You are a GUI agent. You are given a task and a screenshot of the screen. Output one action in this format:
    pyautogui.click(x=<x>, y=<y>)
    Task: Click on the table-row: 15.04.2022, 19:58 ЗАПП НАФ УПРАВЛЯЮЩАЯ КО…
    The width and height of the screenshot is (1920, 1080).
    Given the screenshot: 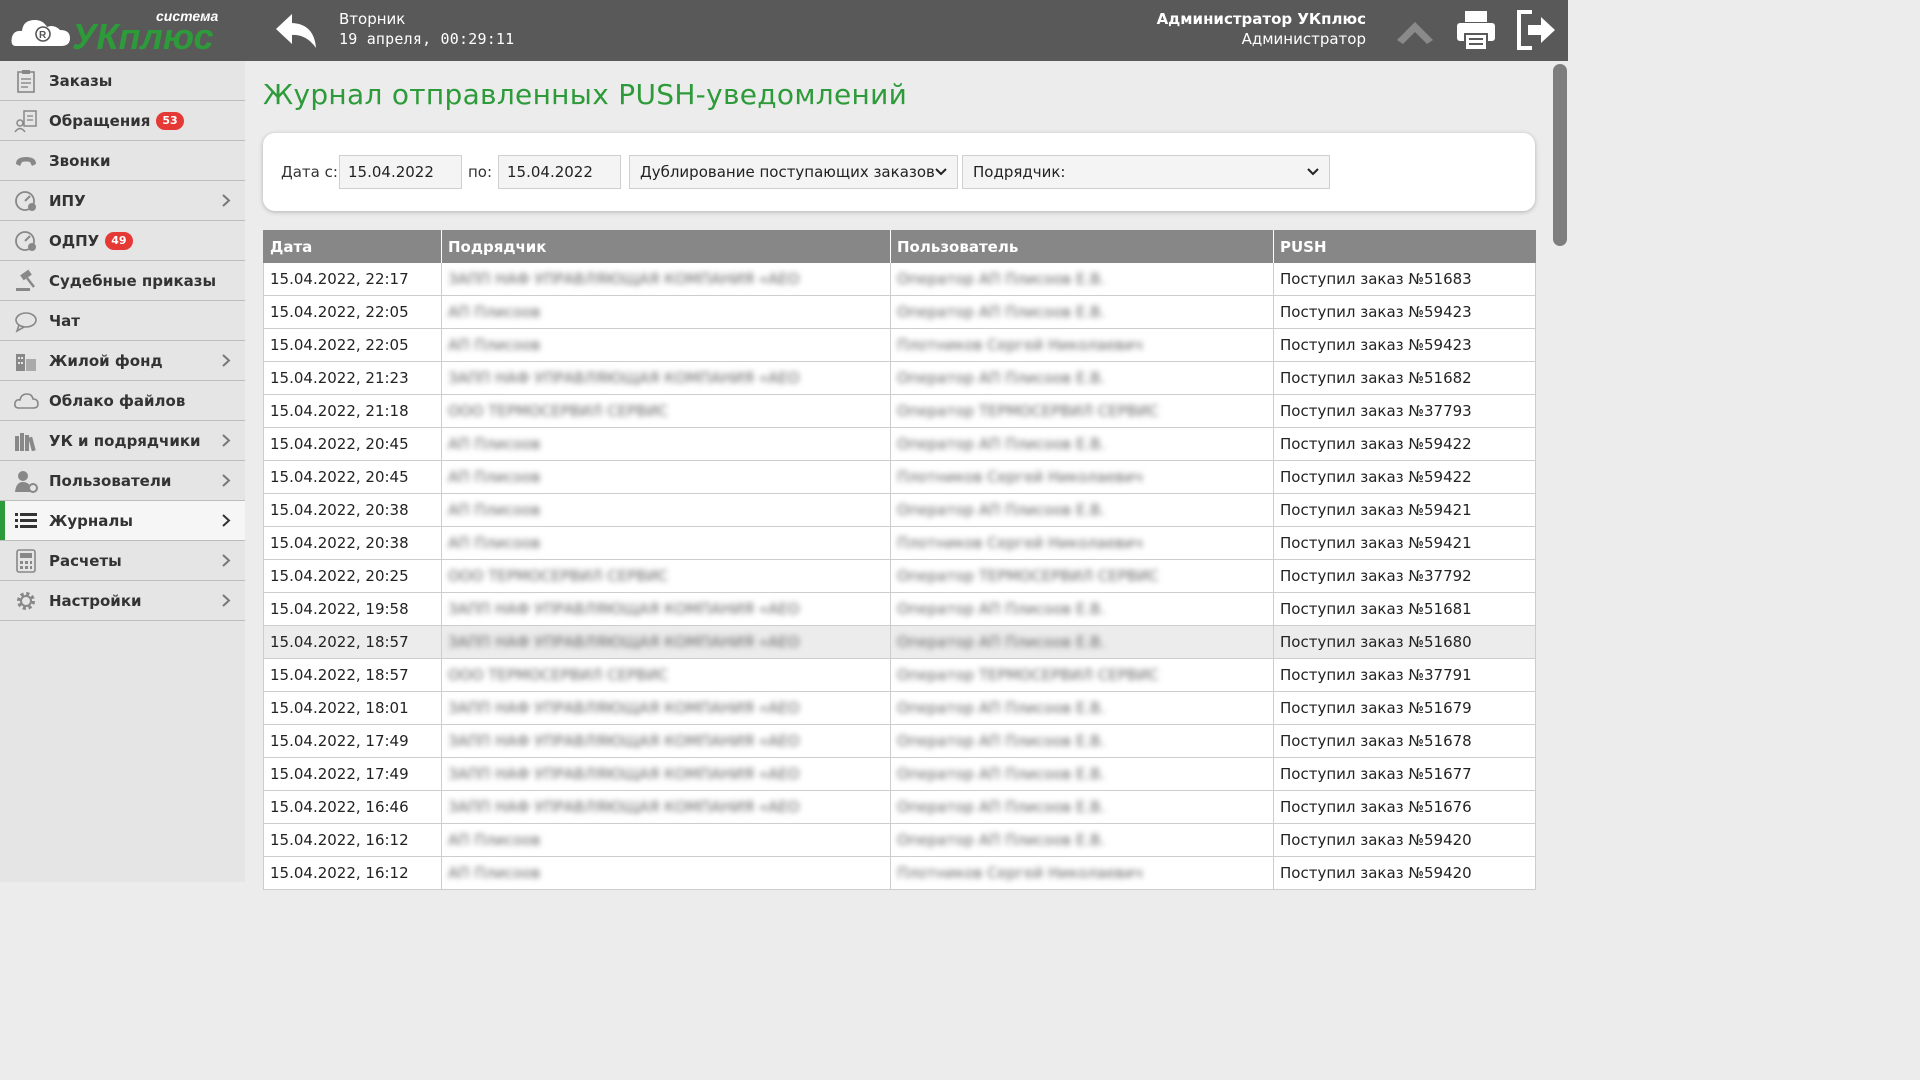 What is the action you would take?
    pyautogui.click(x=899, y=609)
    